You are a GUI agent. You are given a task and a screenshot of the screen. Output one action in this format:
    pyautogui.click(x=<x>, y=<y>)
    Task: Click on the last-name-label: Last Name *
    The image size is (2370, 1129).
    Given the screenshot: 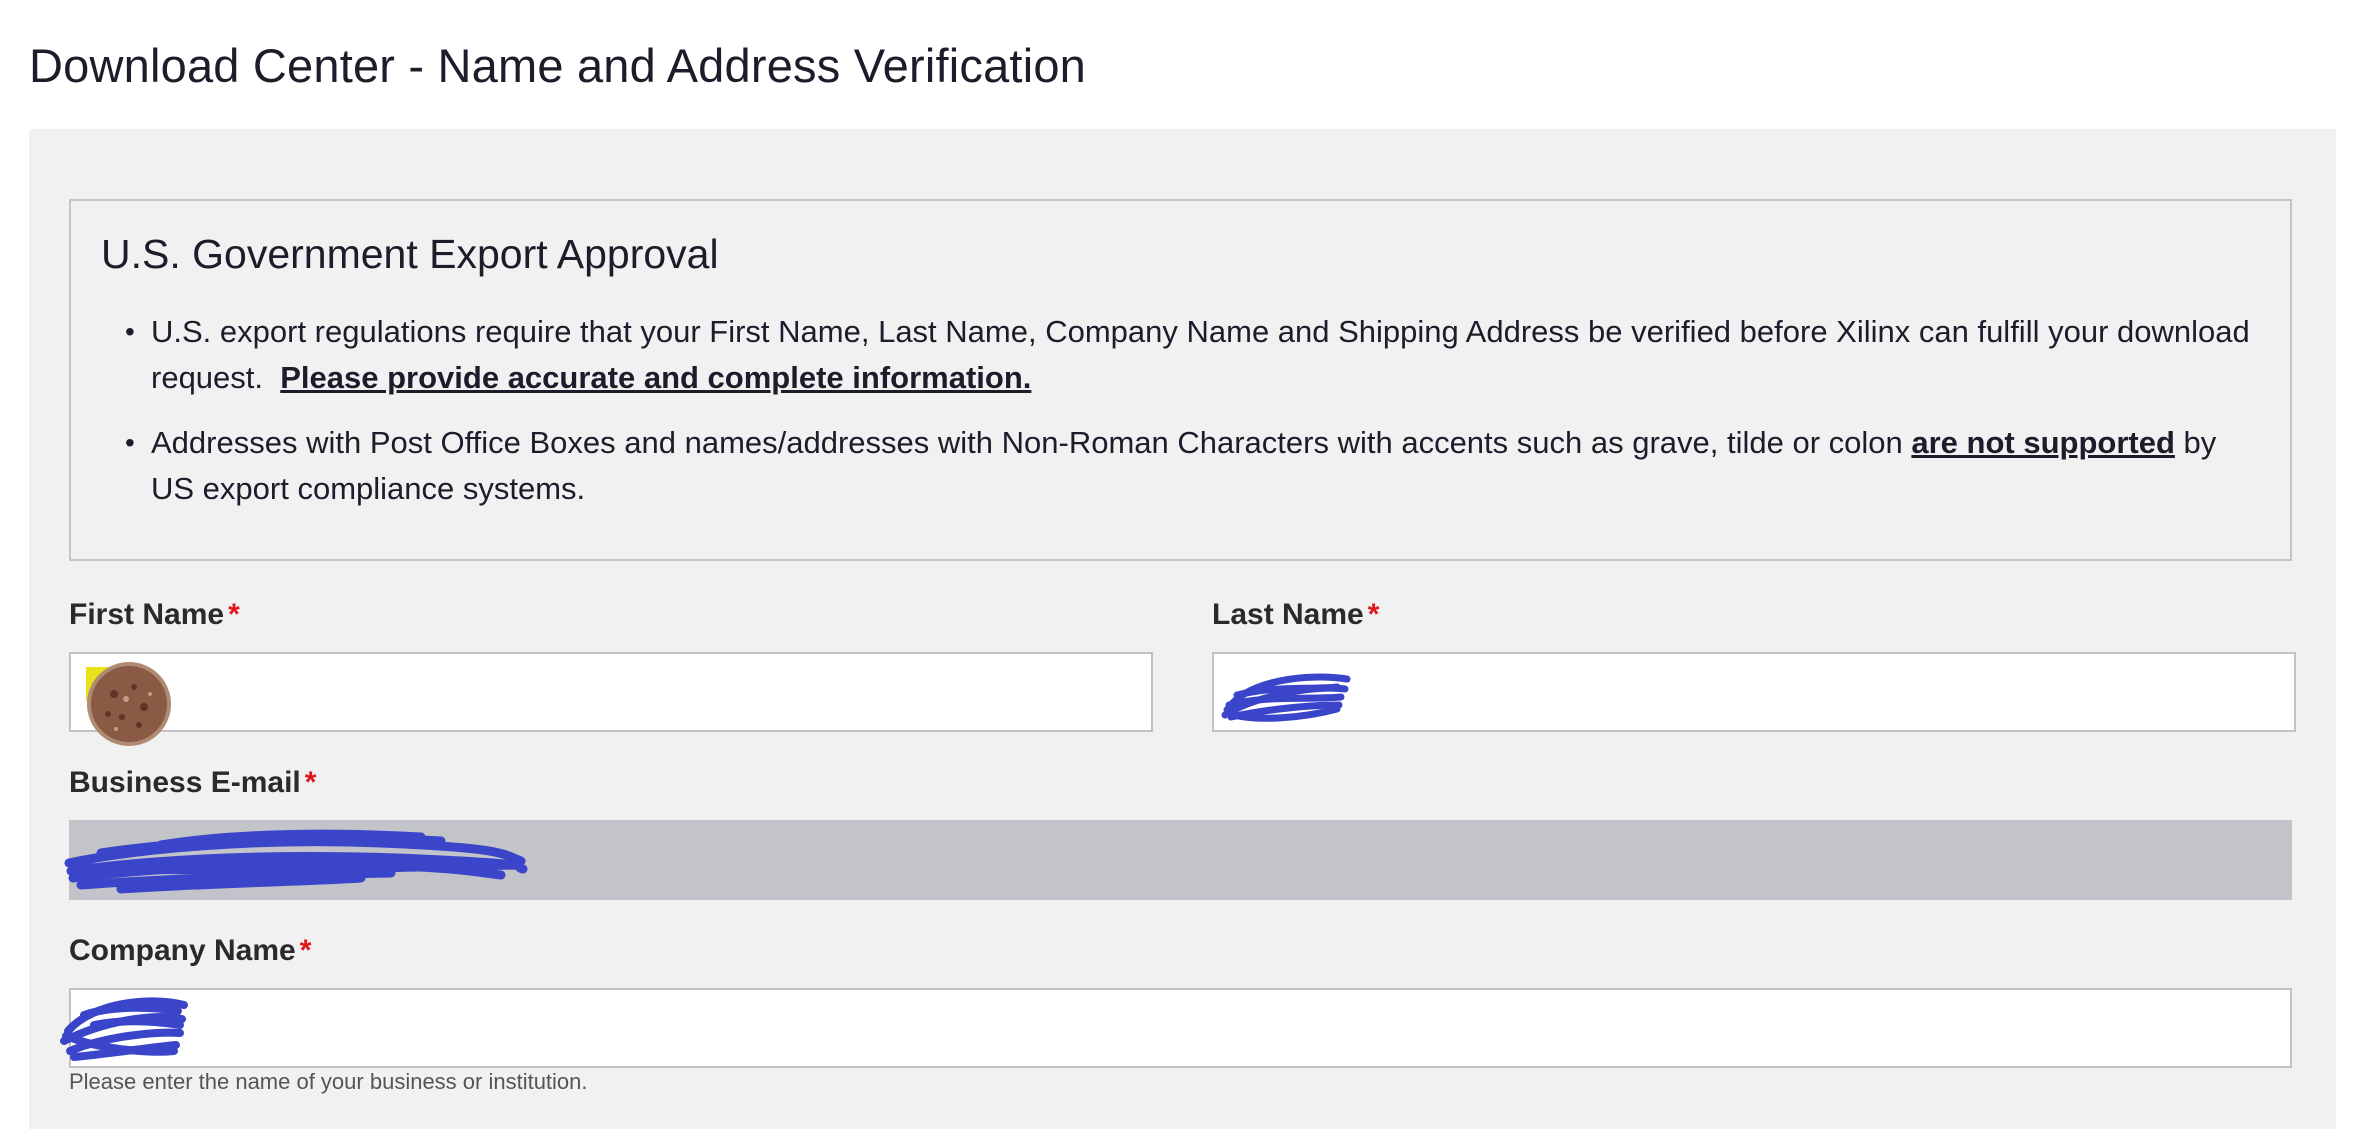 What is the action you would take?
    pyautogui.click(x=1295, y=615)
    